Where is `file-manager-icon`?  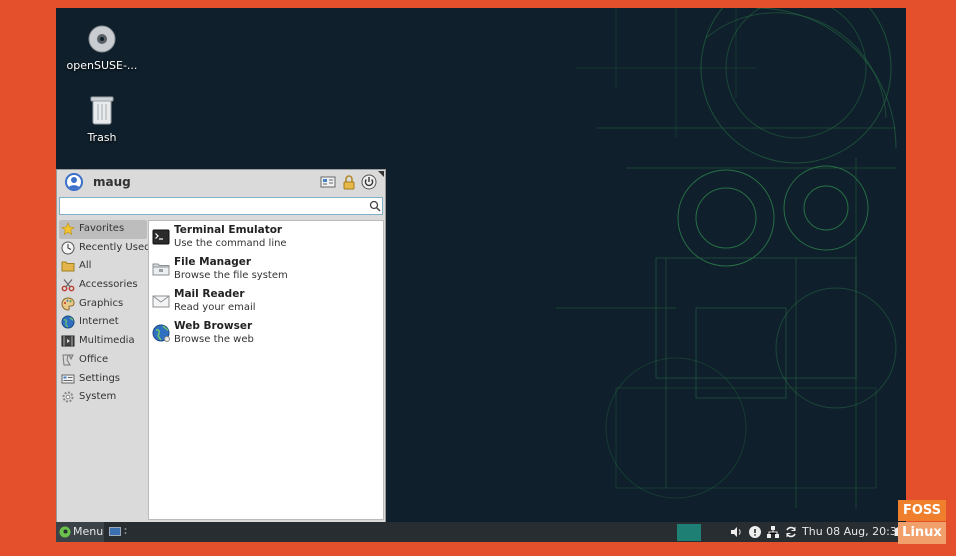
file-manager-icon is located at coordinates (161, 269).